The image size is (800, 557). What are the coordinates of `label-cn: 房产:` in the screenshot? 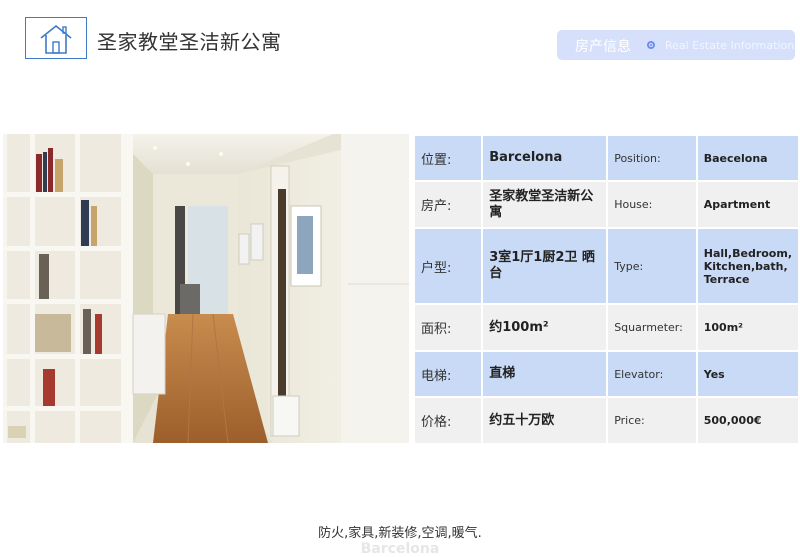 It's located at (448, 204).